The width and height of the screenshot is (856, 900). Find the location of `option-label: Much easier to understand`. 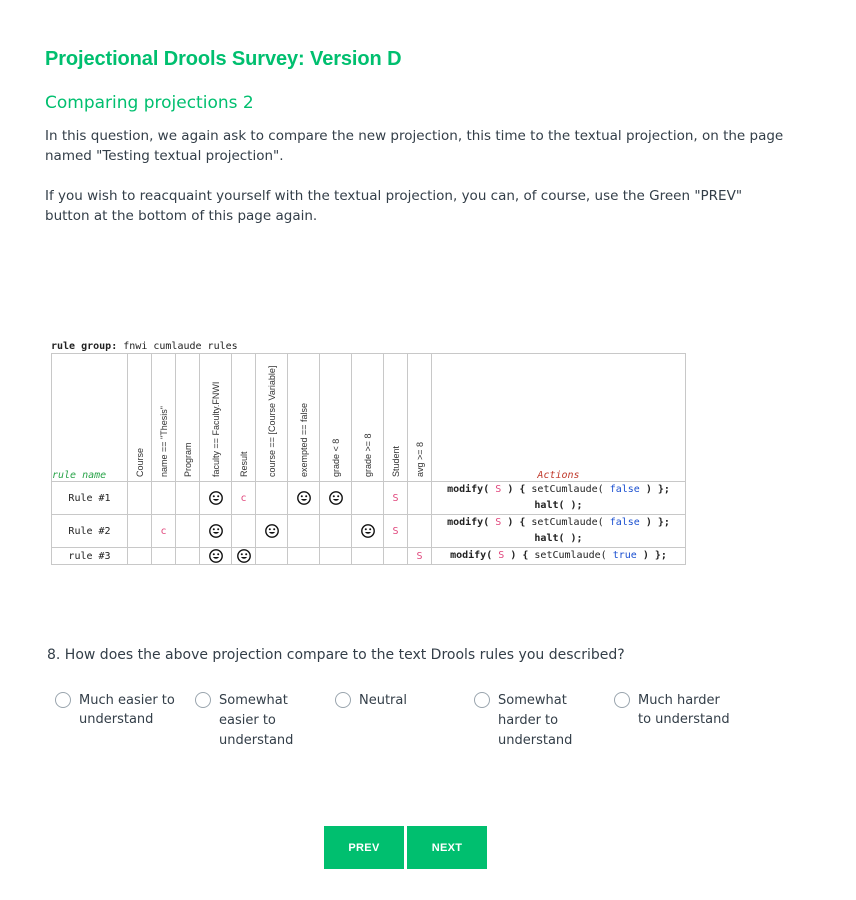

option-label: Much easier to understand is located at coordinates (127, 710).